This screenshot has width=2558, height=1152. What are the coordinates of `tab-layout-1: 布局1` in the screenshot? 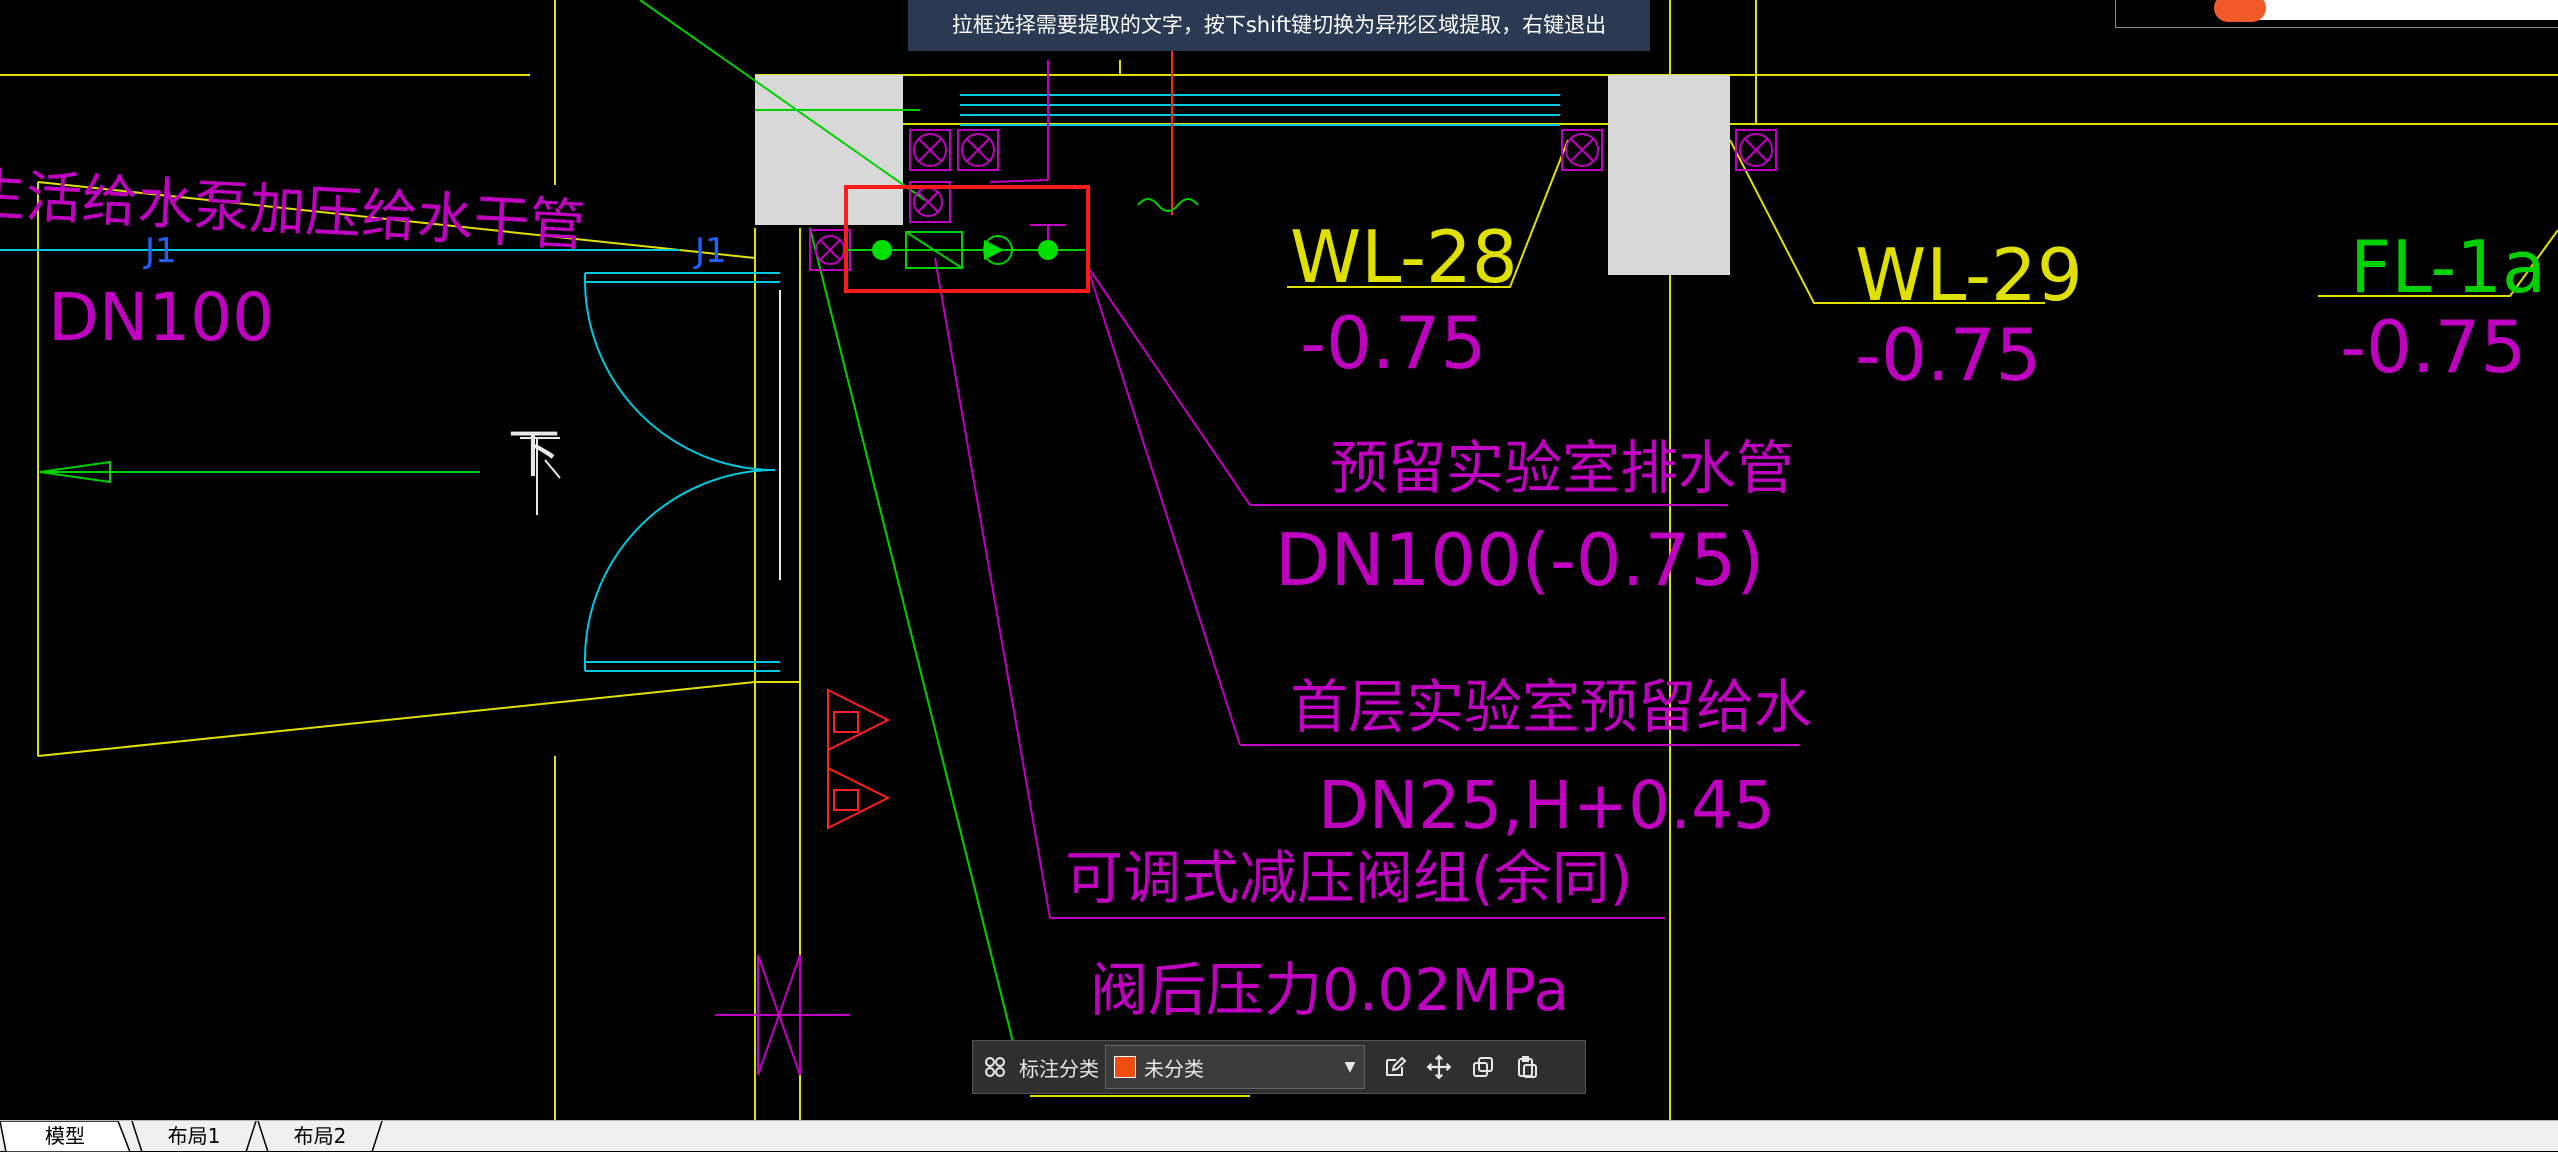 It's located at (194, 1136).